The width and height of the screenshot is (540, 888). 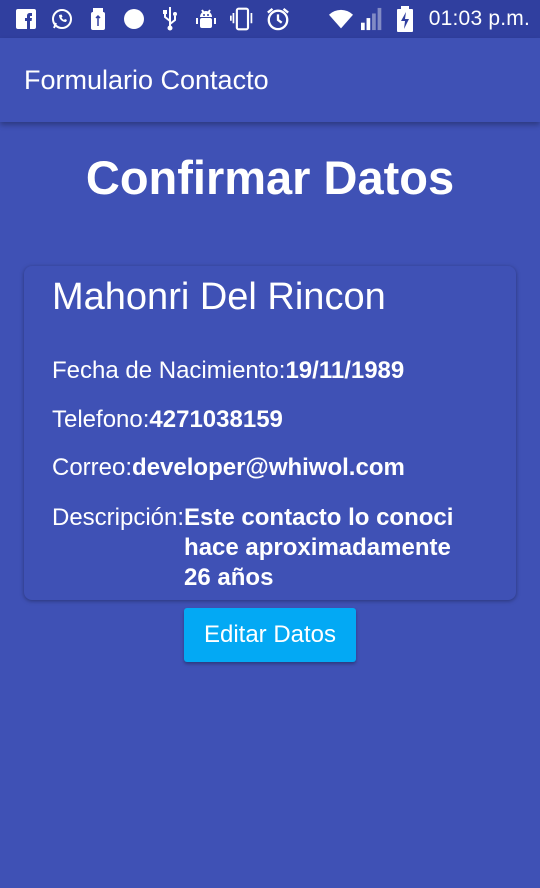 I want to click on birthdate-row: Fecha de Nacimiento: 19/11/1989, so click(x=228, y=371).